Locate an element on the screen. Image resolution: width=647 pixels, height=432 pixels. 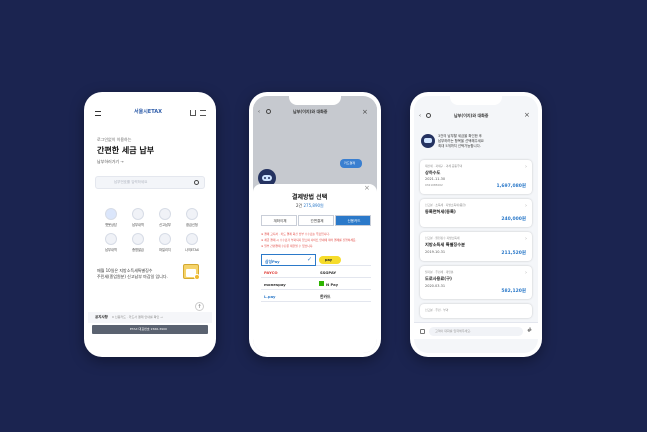
menu-item: 챗봇상담 is located at coordinates (111, 218).